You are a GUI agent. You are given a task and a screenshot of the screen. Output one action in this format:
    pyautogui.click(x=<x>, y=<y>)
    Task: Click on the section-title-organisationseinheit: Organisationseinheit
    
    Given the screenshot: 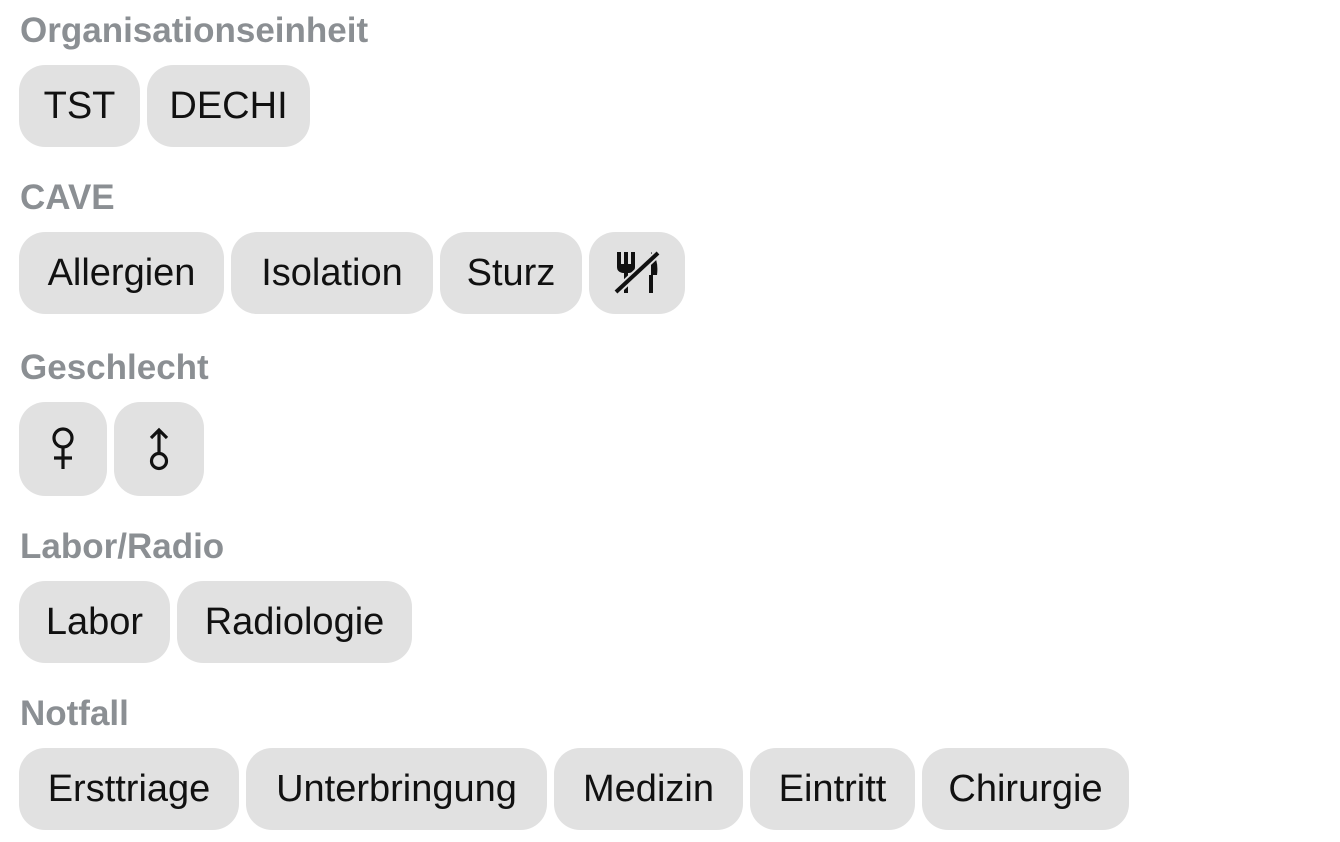 What is the action you would take?
    pyautogui.click(x=194, y=30)
    